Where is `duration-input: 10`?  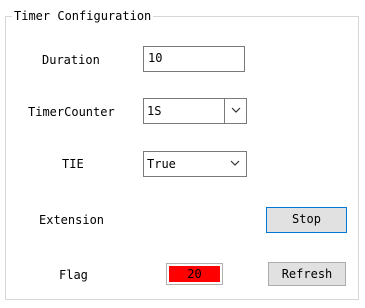 duration-input: 10 is located at coordinates (194, 59).